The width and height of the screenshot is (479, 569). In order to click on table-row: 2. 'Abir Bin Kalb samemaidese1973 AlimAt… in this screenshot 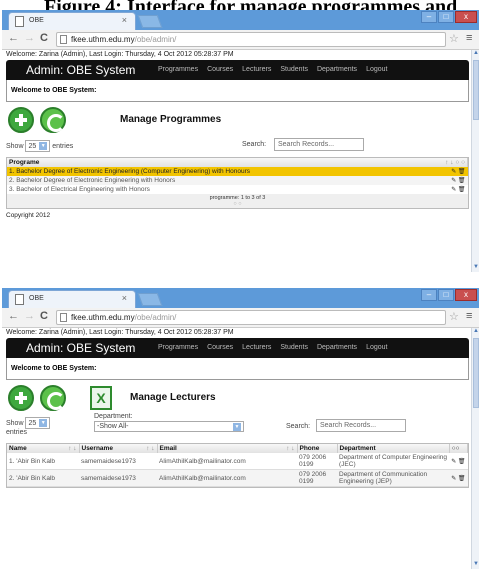, I will do `click(237, 478)`.